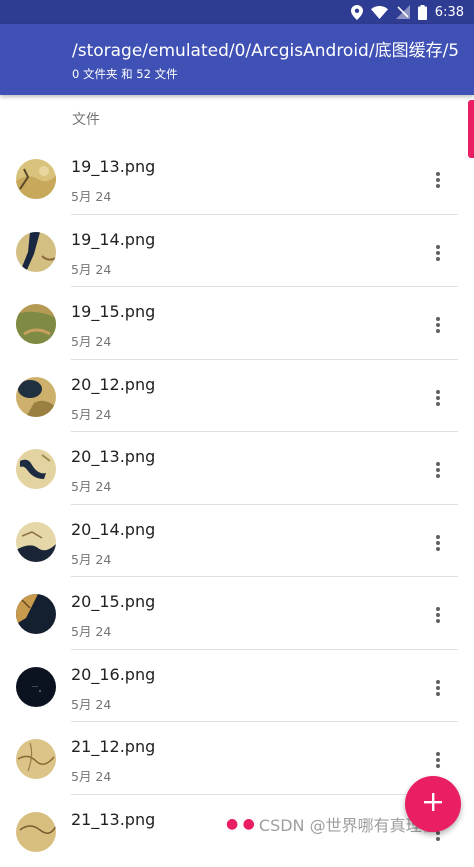 The width and height of the screenshot is (474, 867). What do you see at coordinates (113, 529) in the screenshot?
I see `file-name: 20_14.png` at bounding box center [113, 529].